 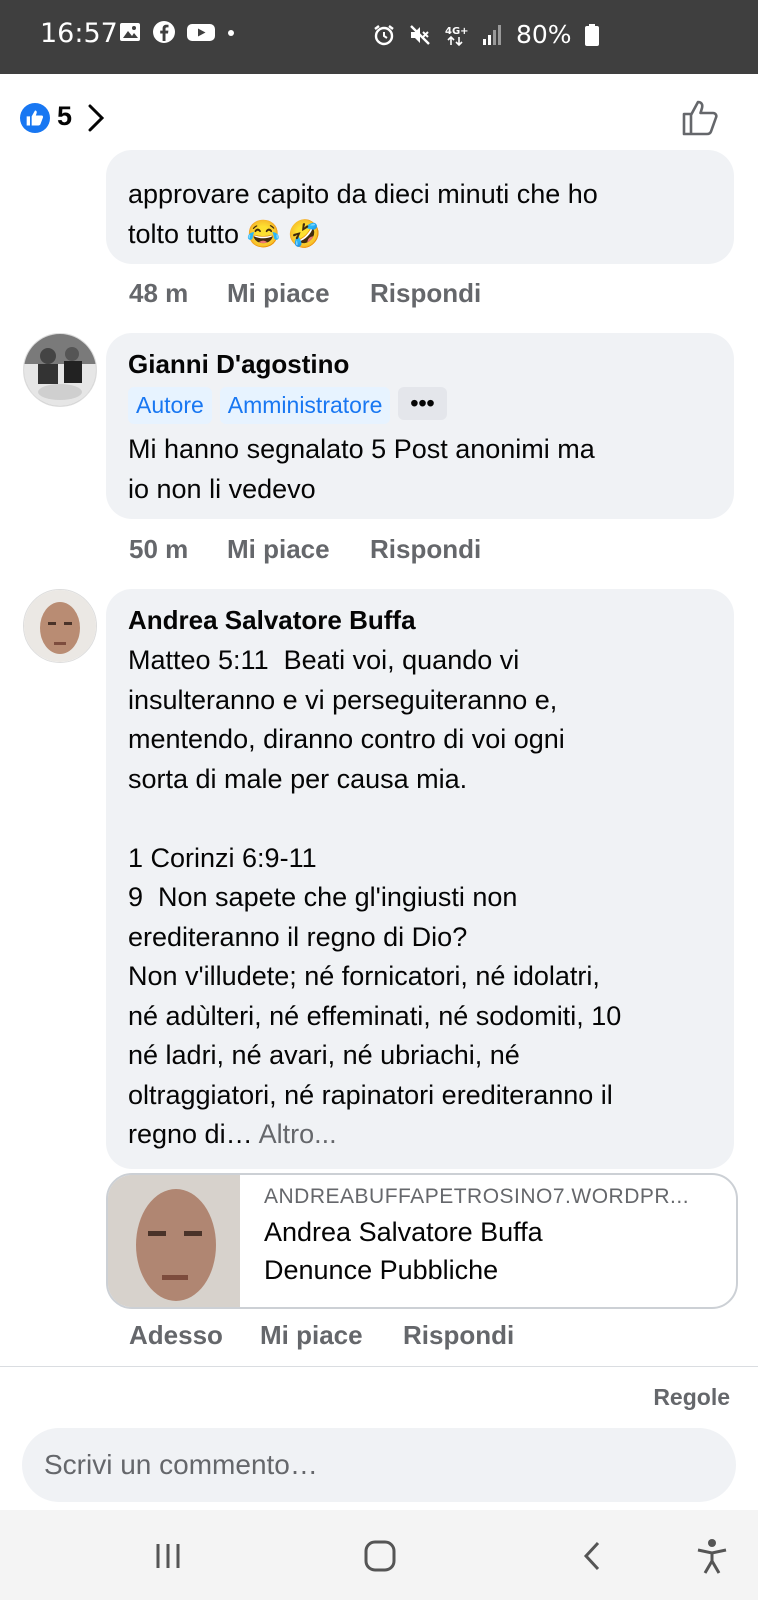 I want to click on recent-apps-icon, so click(x=168, y=1556).